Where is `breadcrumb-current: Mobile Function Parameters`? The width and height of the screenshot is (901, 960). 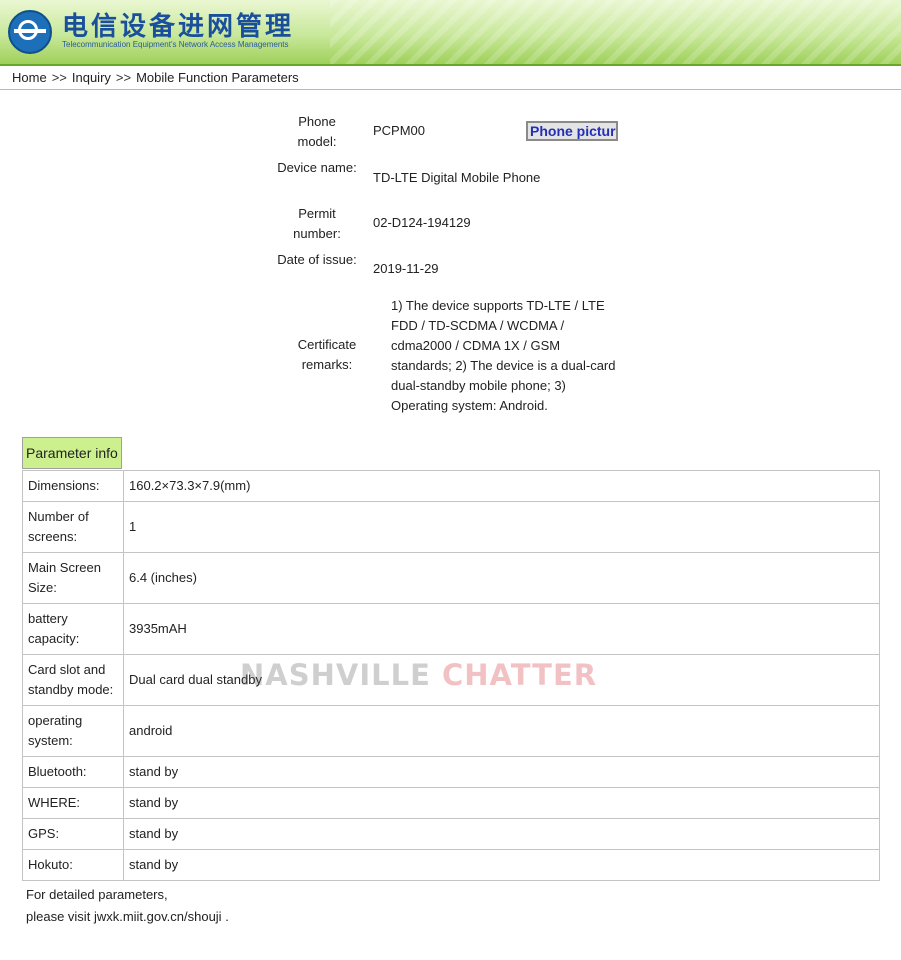 breadcrumb-current: Mobile Function Parameters is located at coordinates (217, 77).